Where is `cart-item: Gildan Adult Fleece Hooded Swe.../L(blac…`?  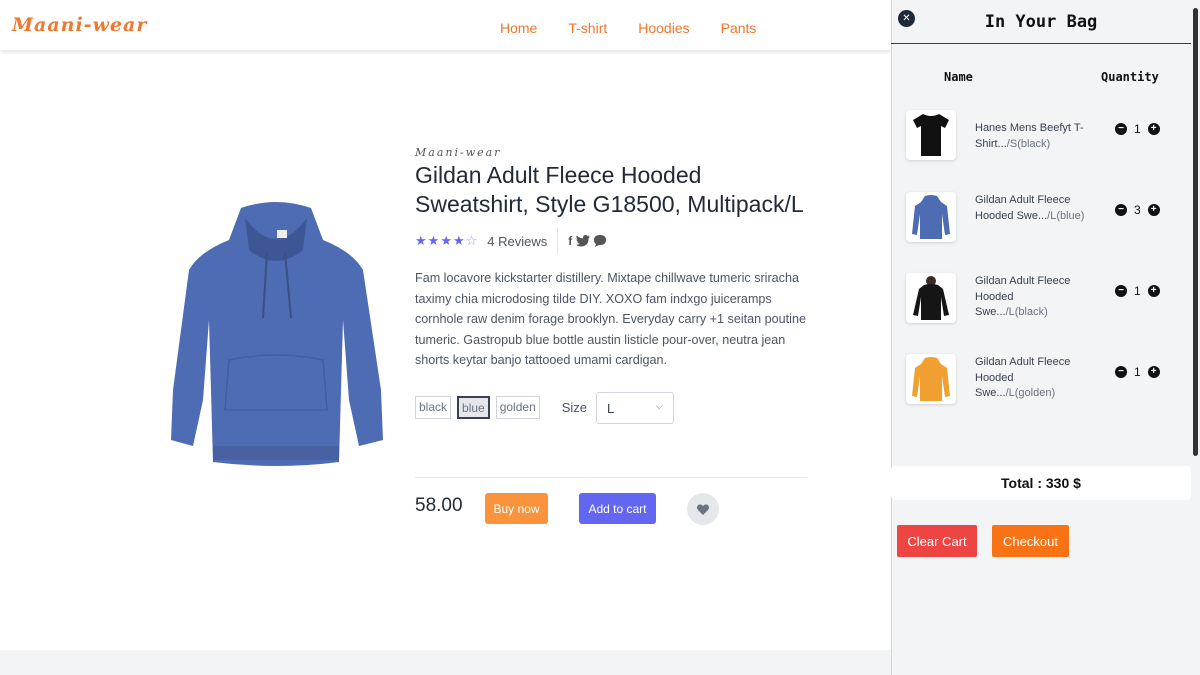 cart-item: Gildan Adult Fleece Hooded Swe.../L(blac… is located at coordinates (1037, 300).